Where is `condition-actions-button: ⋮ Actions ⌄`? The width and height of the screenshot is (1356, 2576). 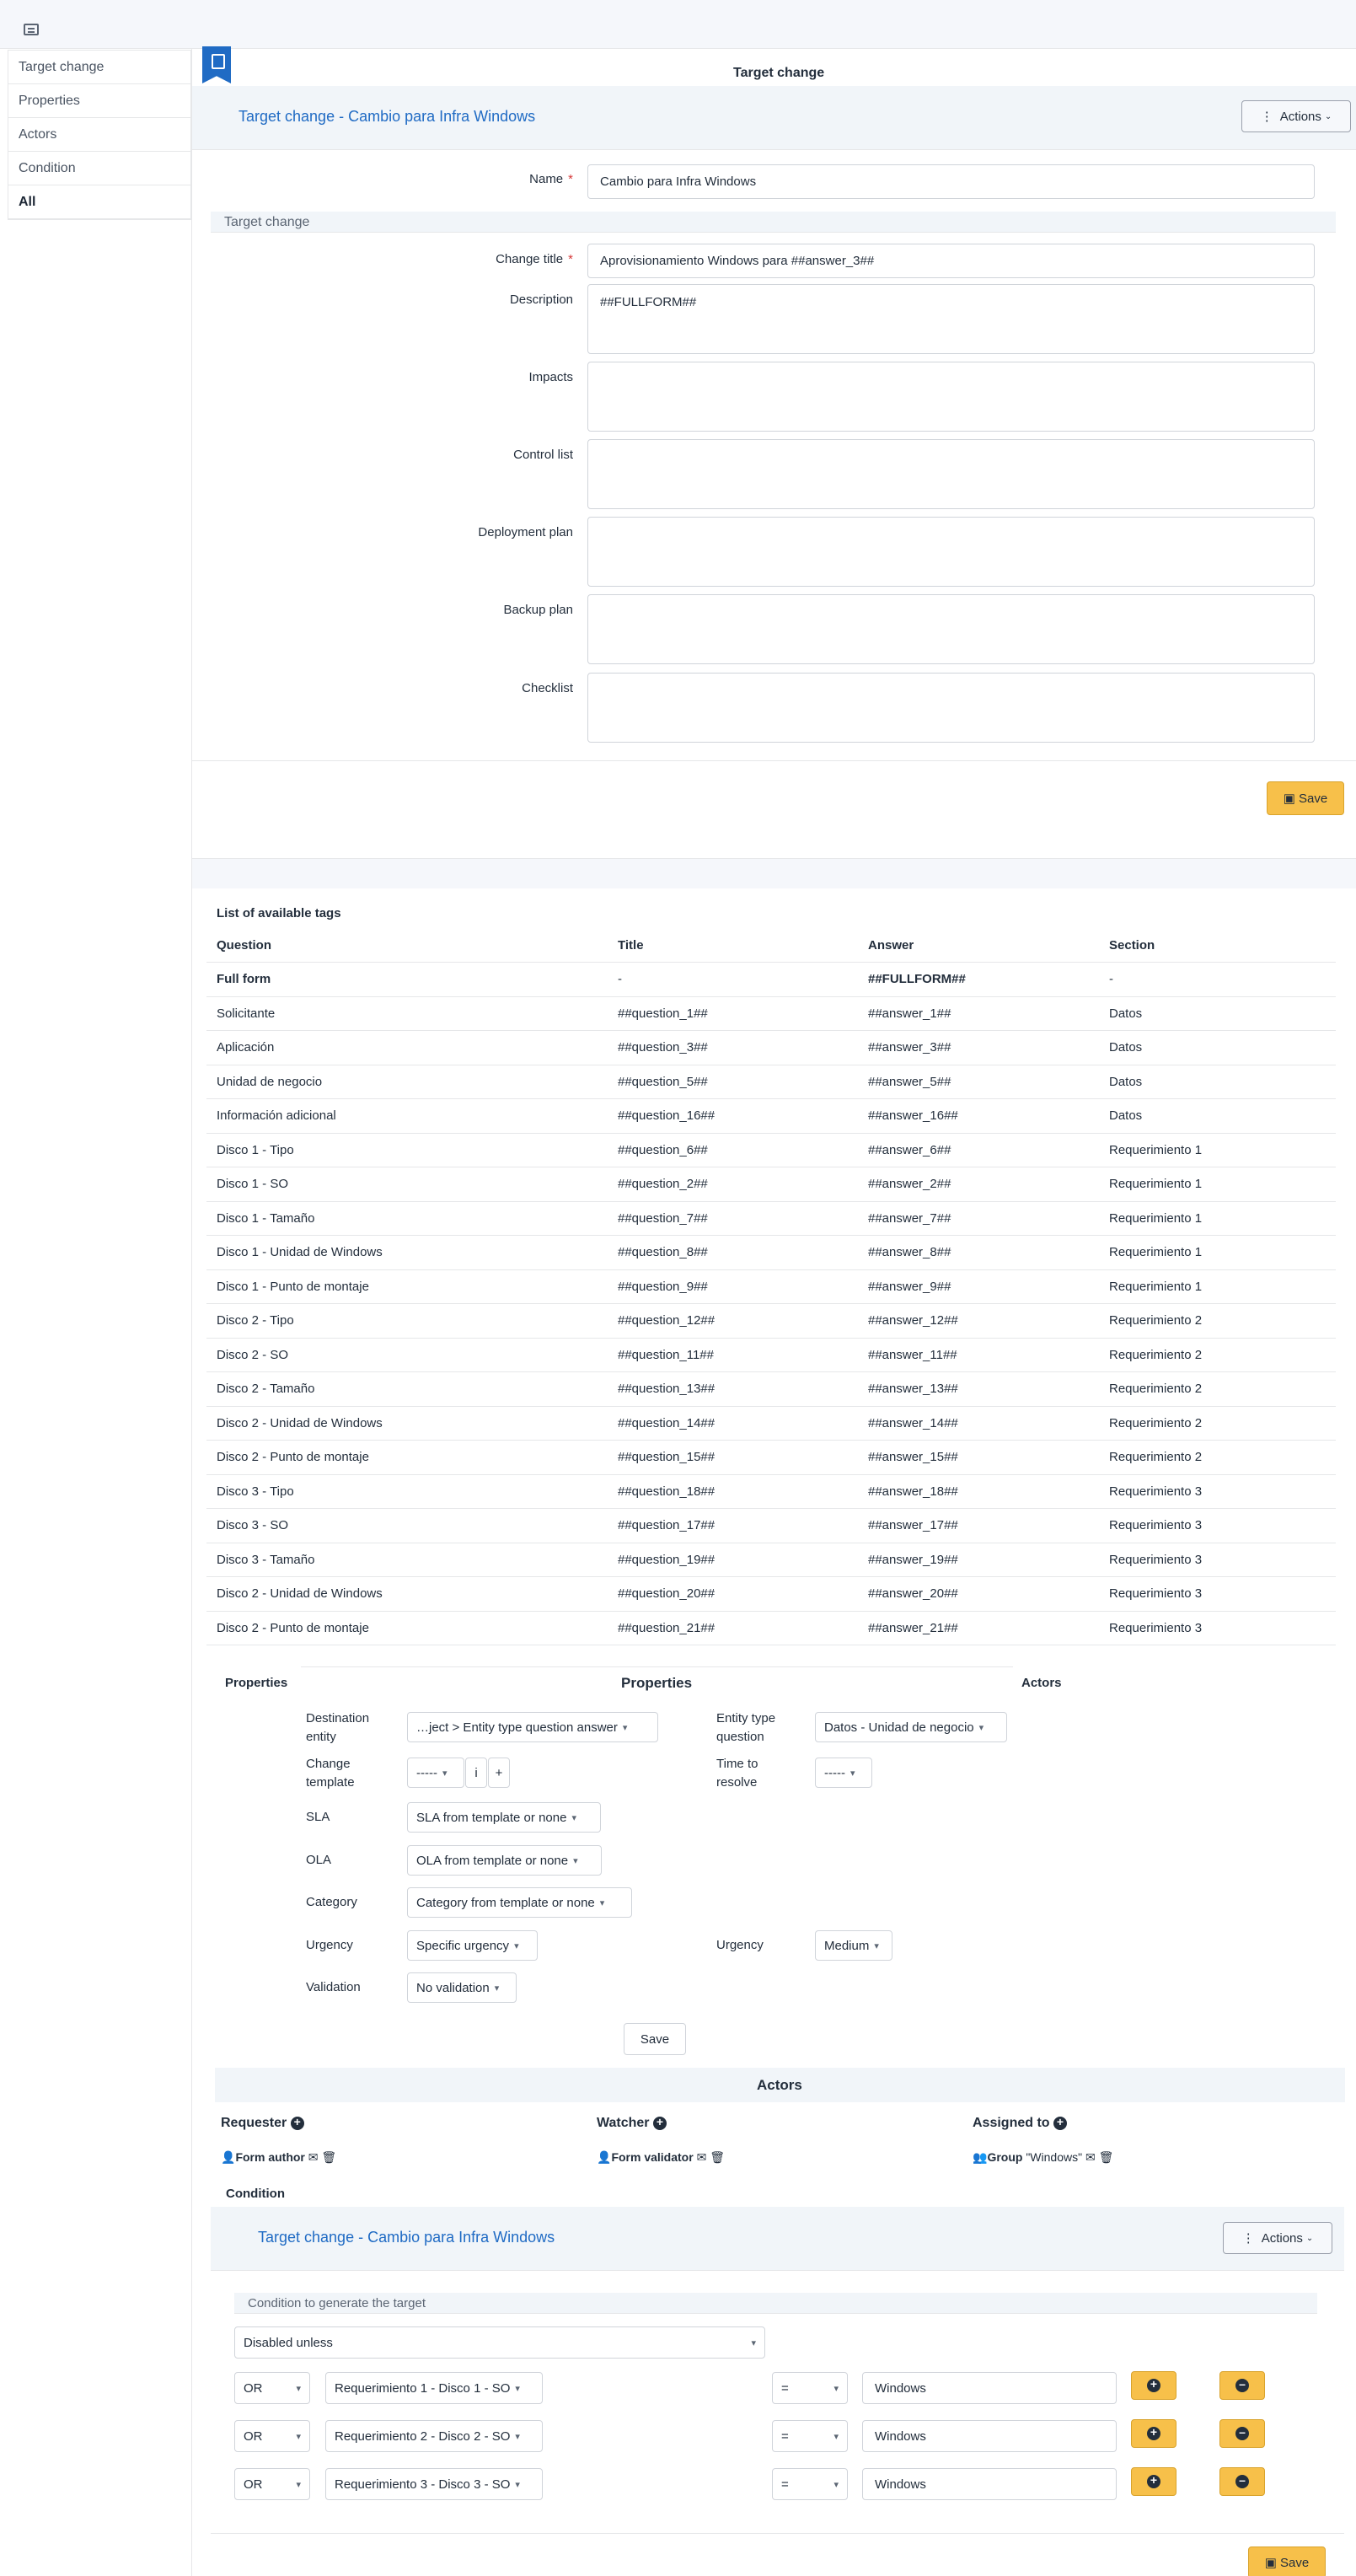
condition-actions-button: ⋮ Actions ⌄ is located at coordinates (1277, 2238).